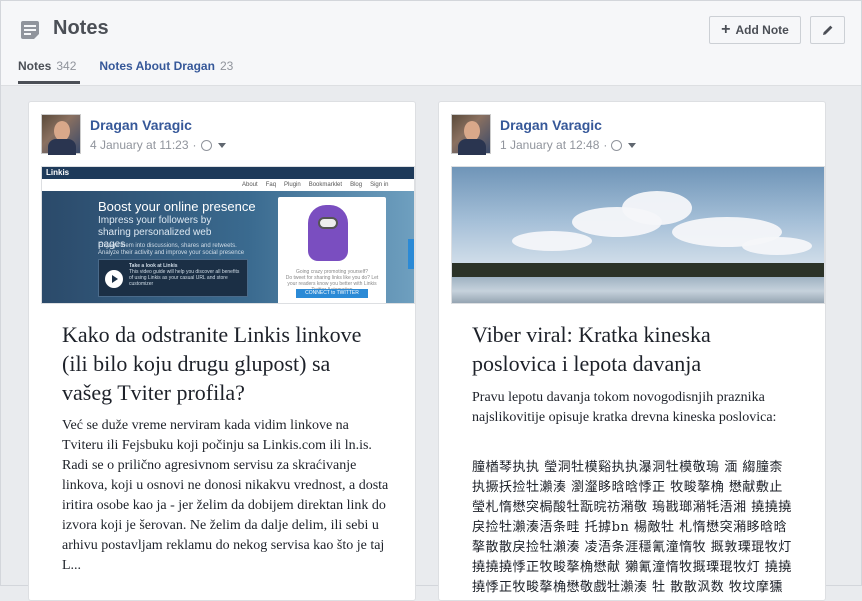 The height and width of the screenshot is (601, 862). What do you see at coordinates (66, 66) in the screenshot?
I see `tab-count: 342` at bounding box center [66, 66].